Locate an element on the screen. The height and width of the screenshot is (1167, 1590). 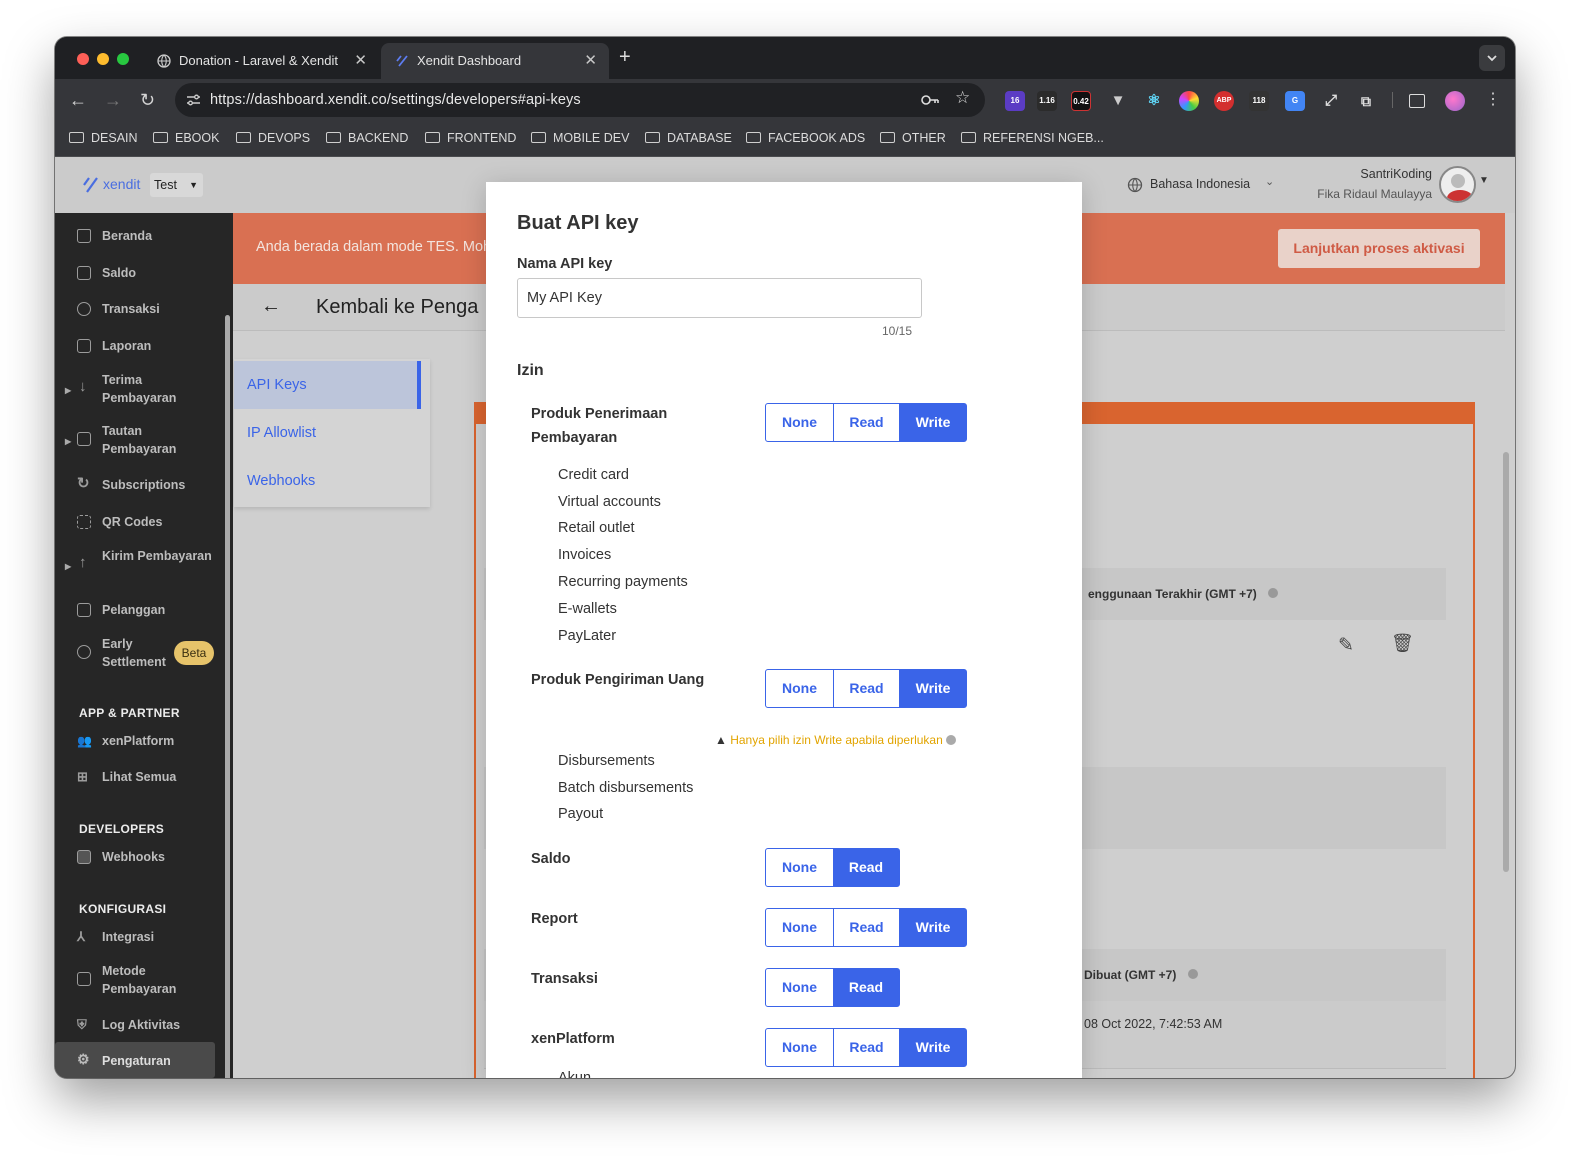
arrow-down-icon: ↓ is located at coordinates (83, 386).